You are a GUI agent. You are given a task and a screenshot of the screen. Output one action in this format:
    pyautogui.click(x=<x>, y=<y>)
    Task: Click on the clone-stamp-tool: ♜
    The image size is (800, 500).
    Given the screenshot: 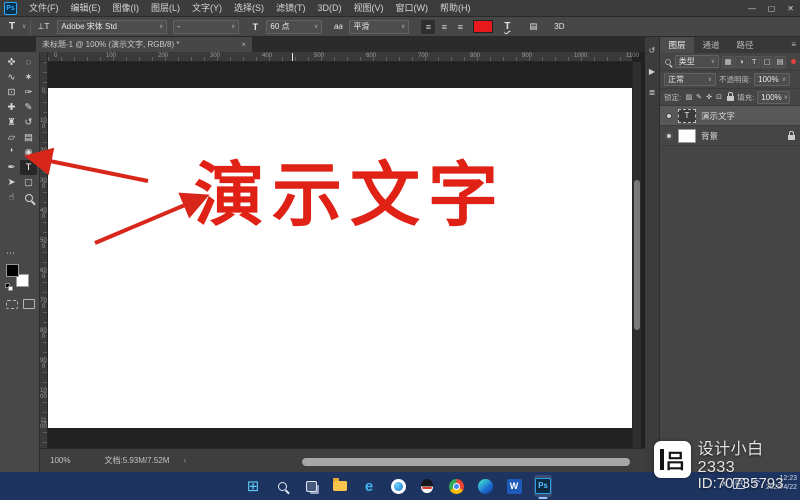 What is the action you would take?
    pyautogui.click(x=11, y=122)
    